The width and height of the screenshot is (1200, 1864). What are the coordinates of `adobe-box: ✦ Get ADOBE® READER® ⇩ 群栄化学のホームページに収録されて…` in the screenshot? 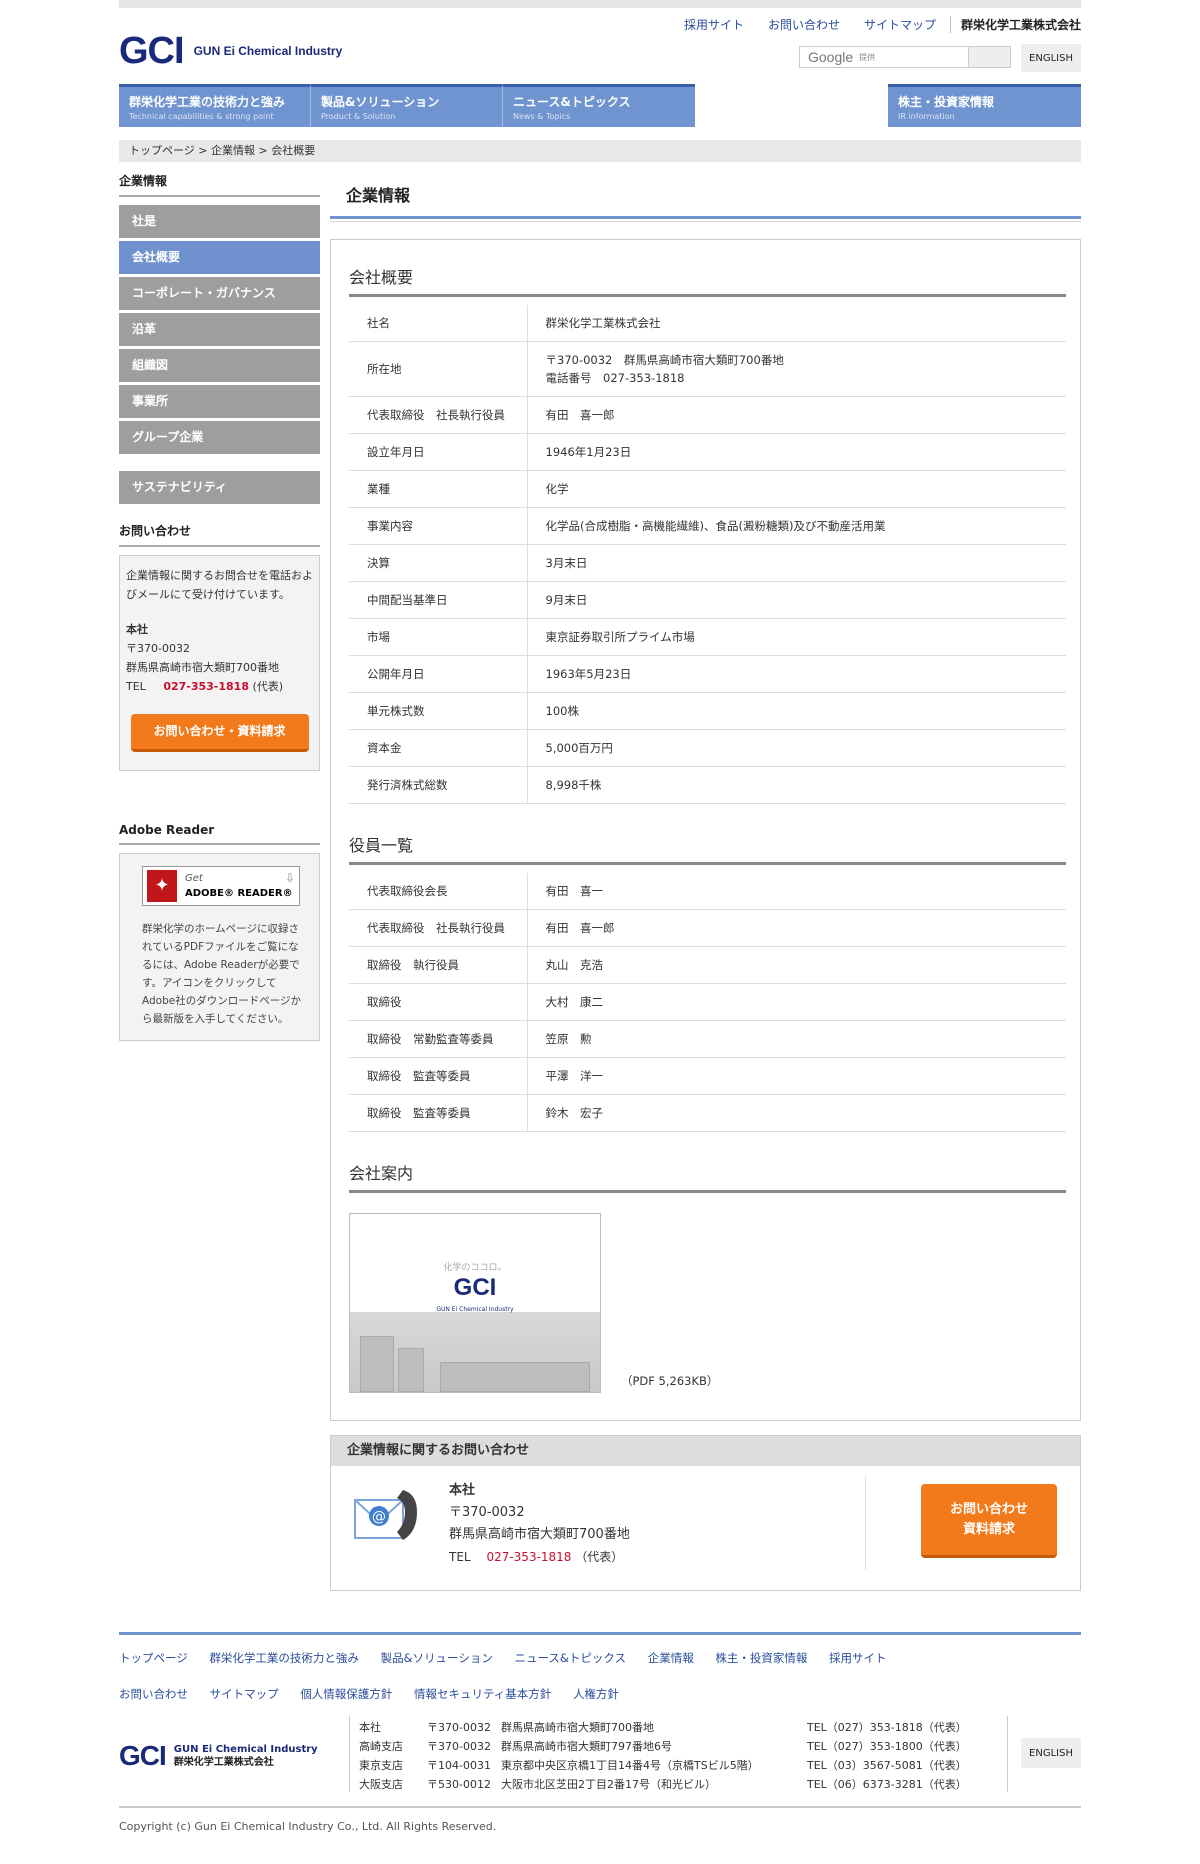 It's located at (219, 947).